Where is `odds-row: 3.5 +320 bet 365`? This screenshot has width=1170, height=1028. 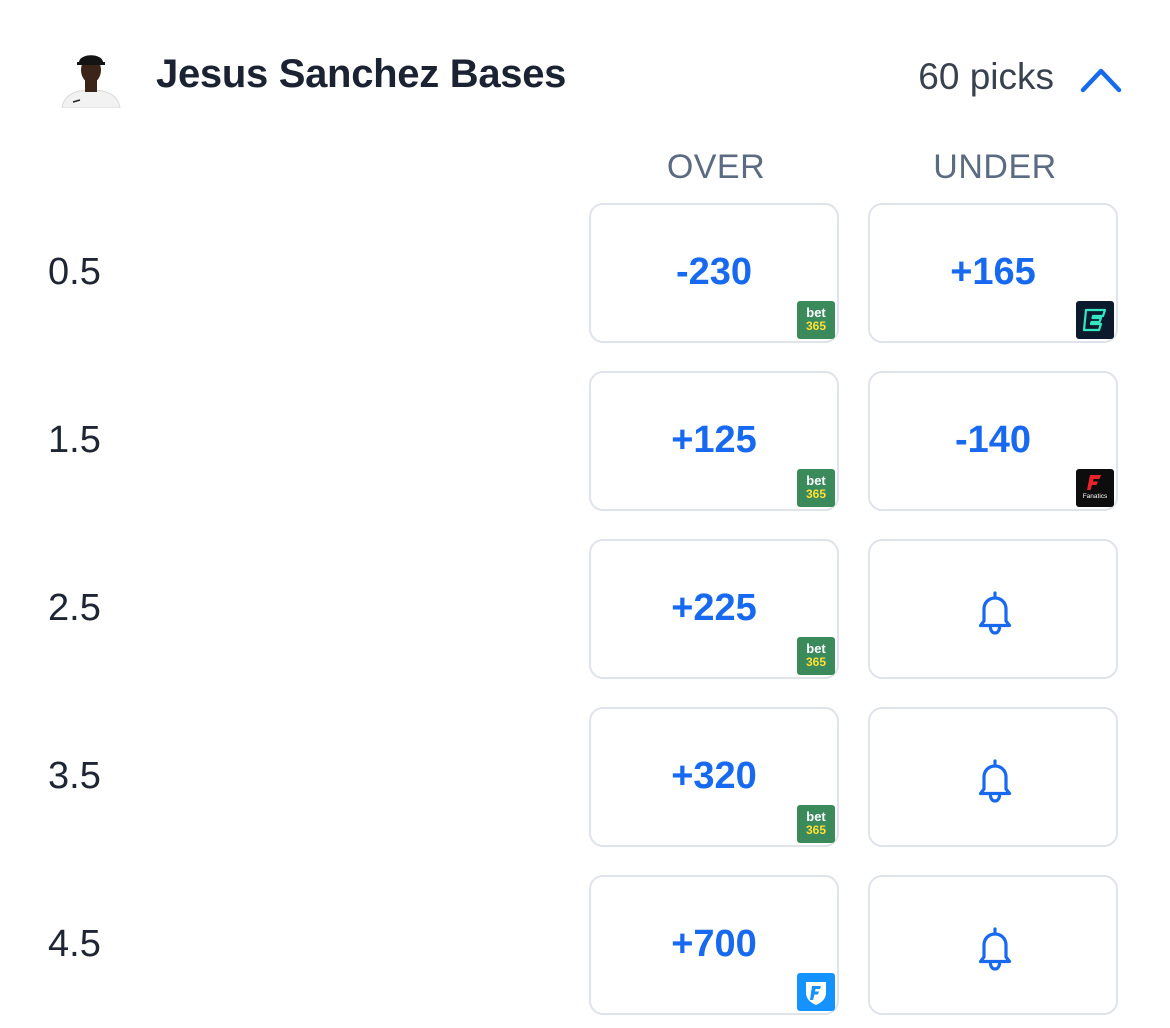
odds-row: 3.5 +320 bet 365 is located at coordinates (585, 779).